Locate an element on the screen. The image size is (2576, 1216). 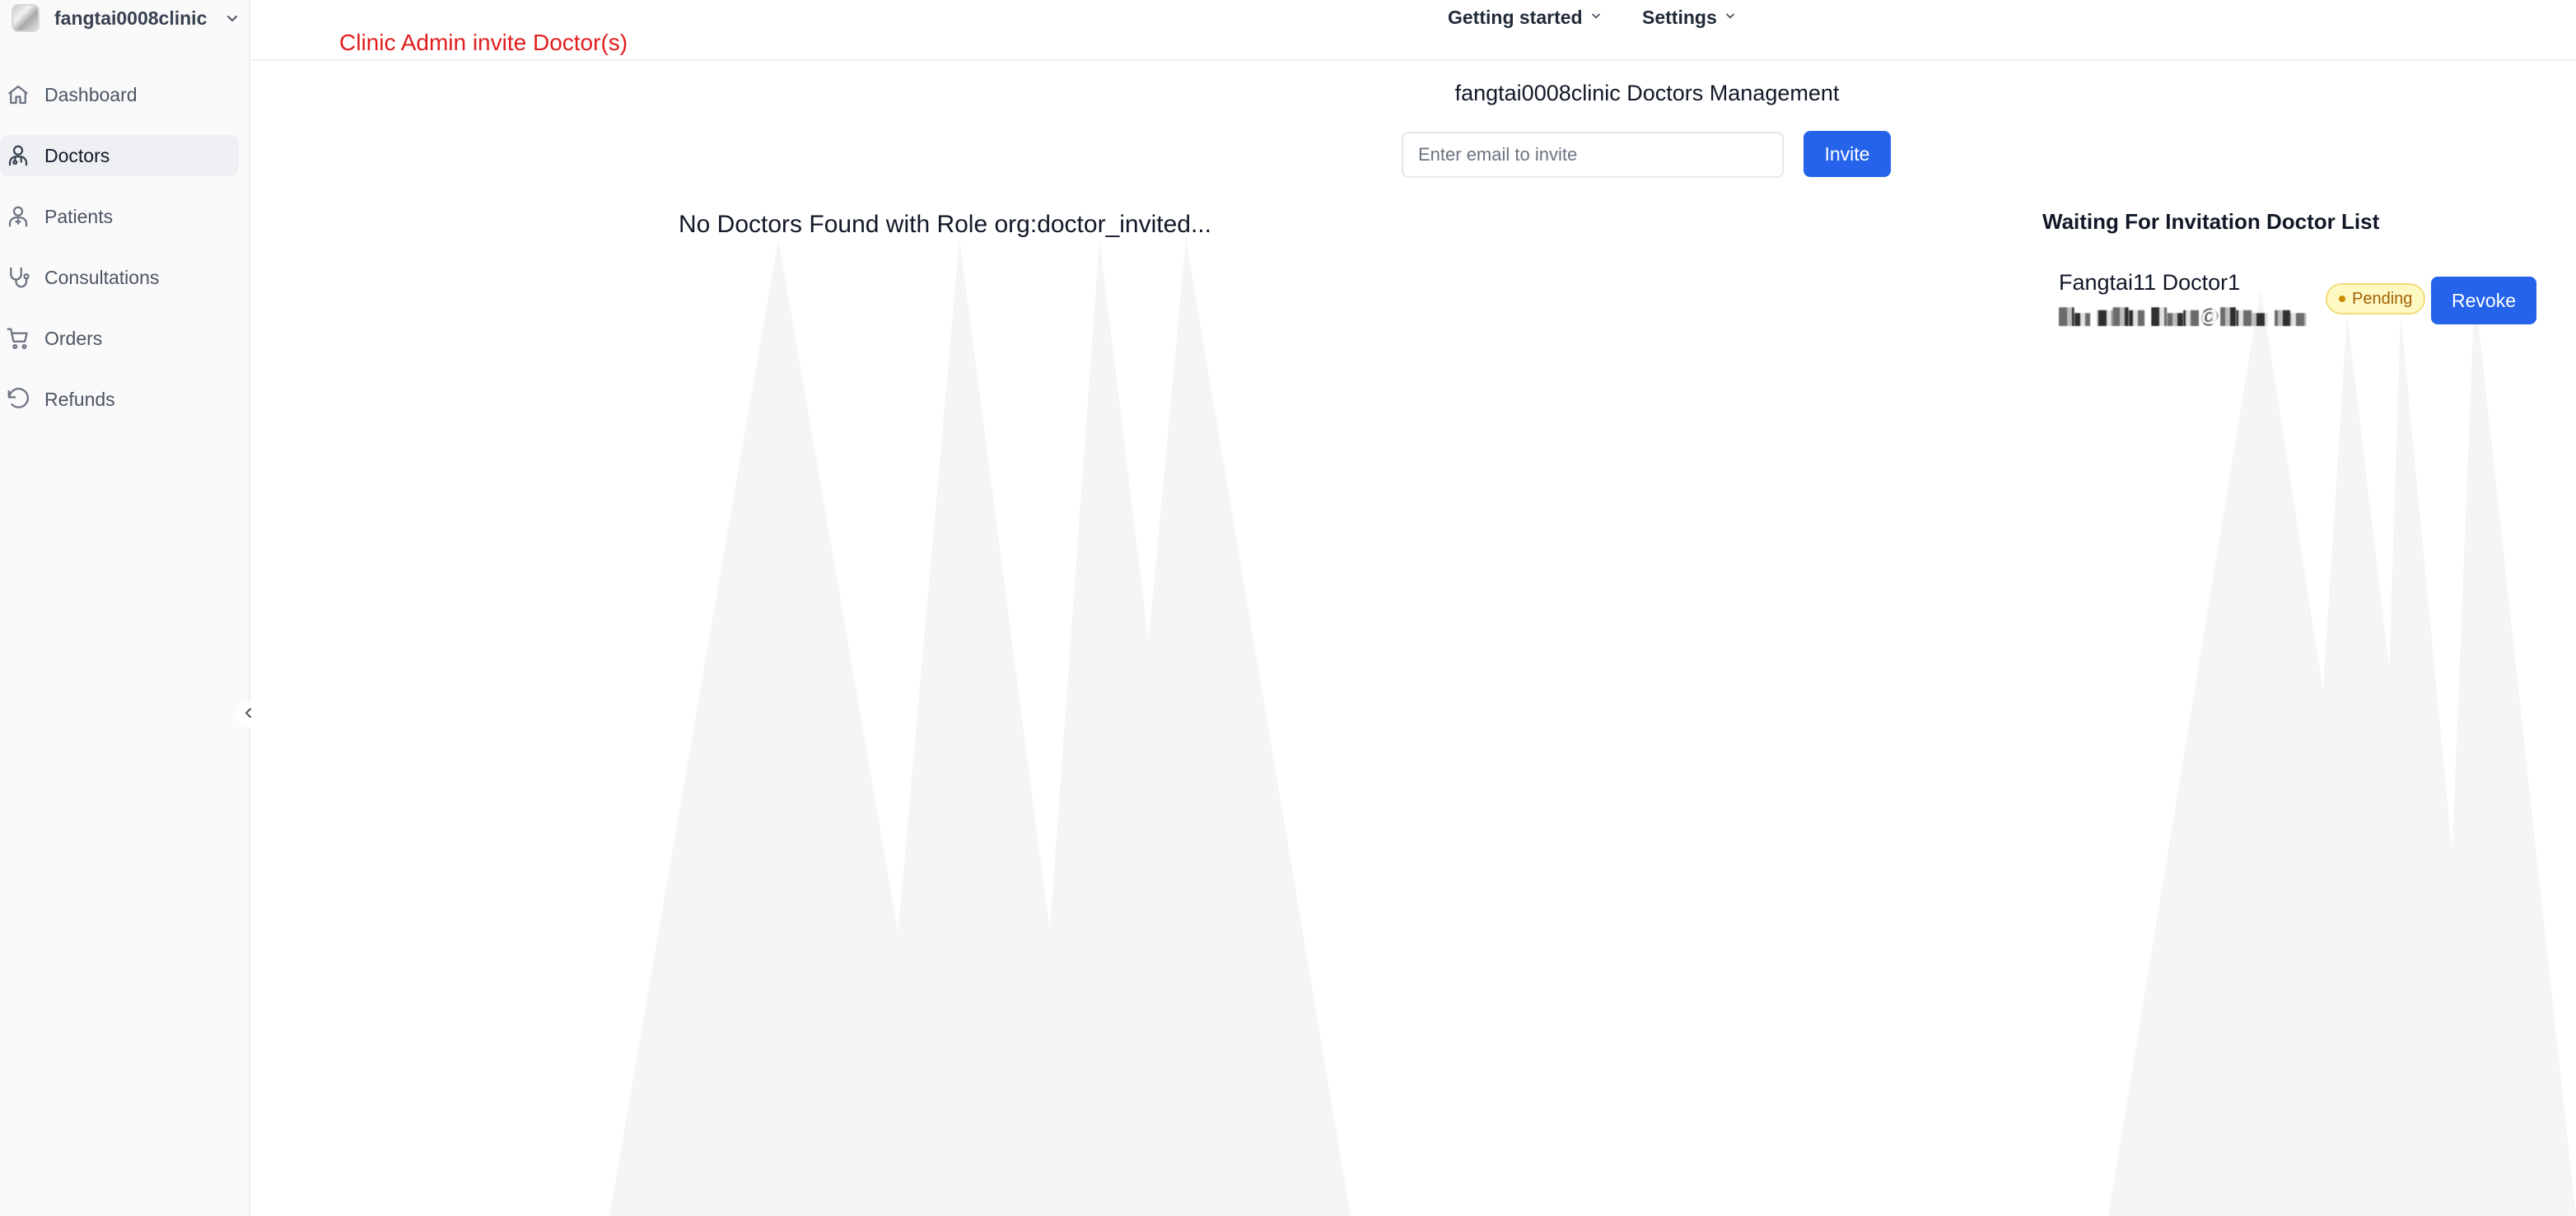
getting-started-menu: Getting started is located at coordinates (1525, 18).